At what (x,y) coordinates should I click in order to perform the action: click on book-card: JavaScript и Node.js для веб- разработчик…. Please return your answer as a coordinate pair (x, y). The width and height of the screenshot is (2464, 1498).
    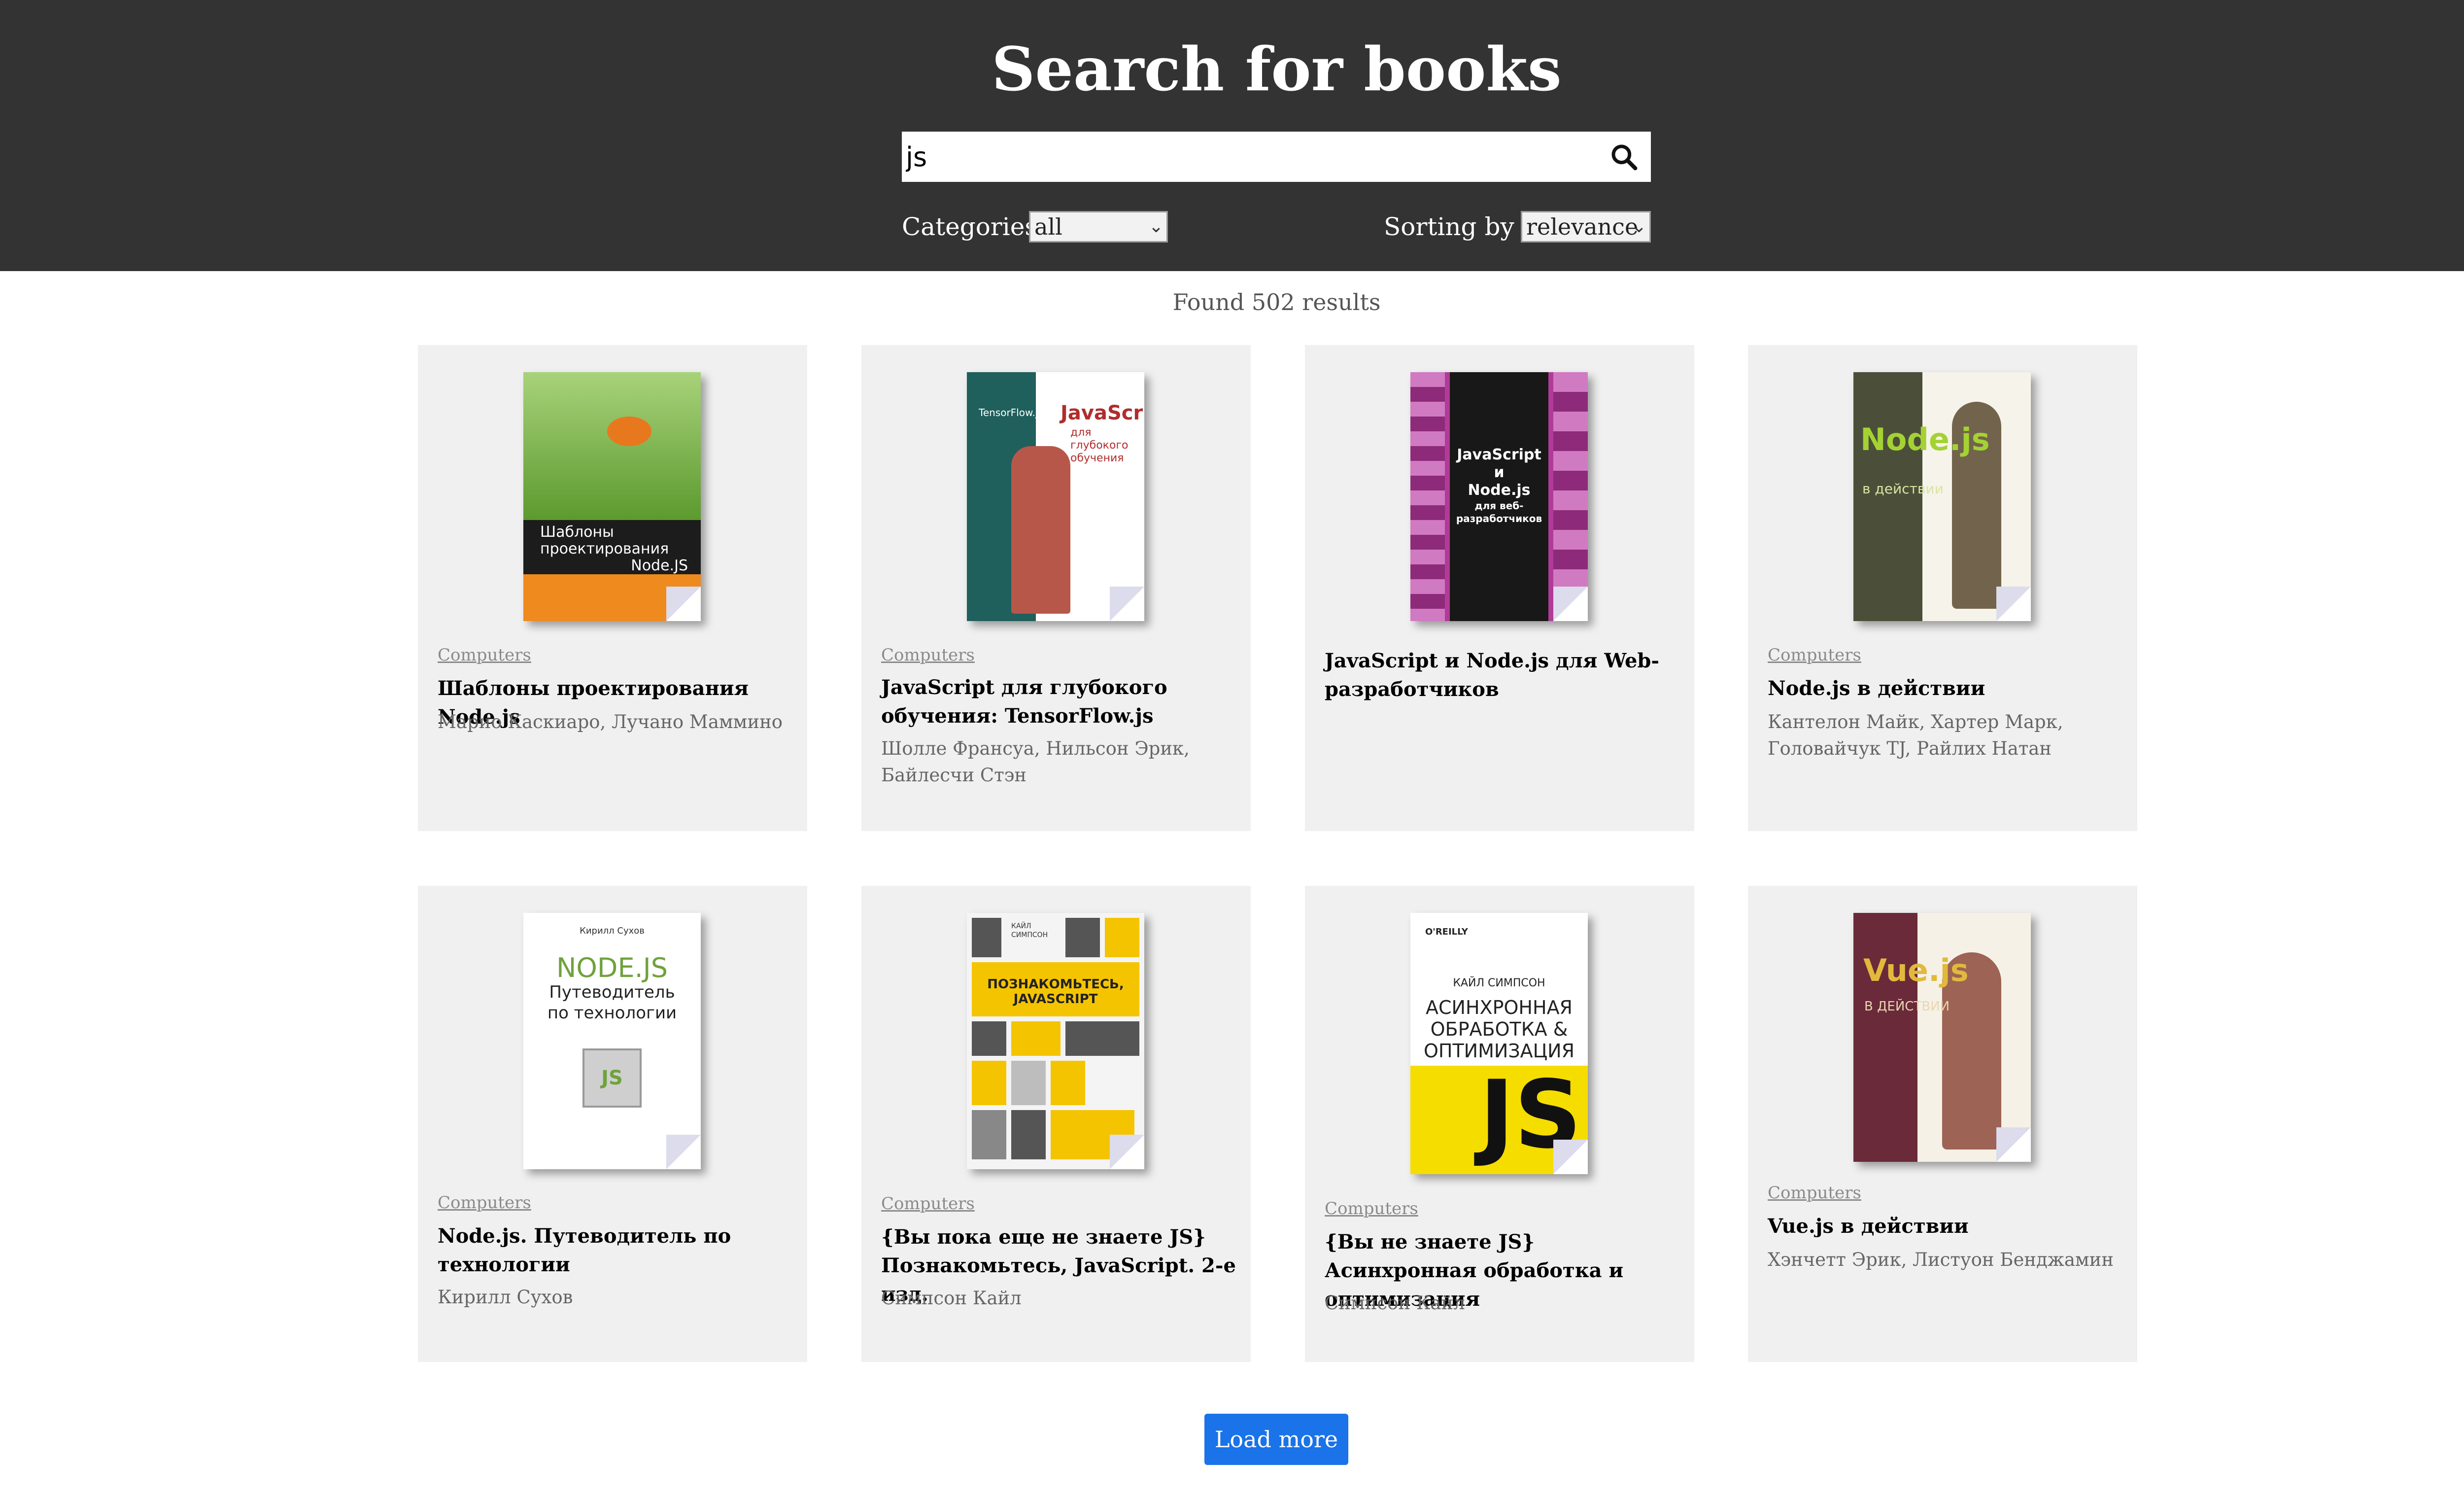
    Looking at the image, I should click on (1499, 588).